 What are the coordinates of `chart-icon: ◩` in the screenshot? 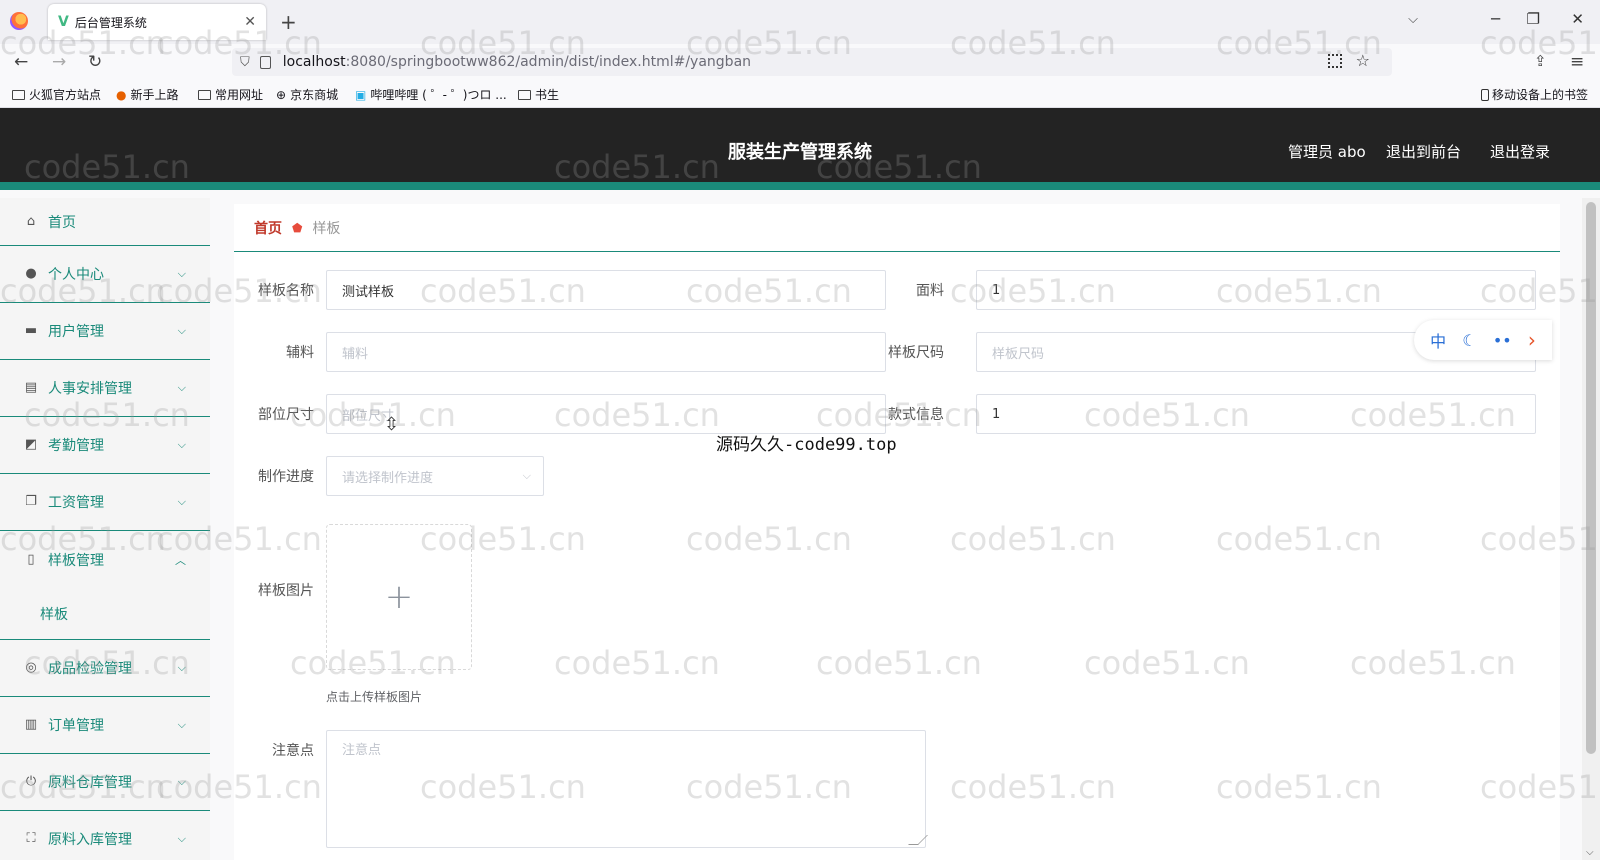 It's located at (31, 444).